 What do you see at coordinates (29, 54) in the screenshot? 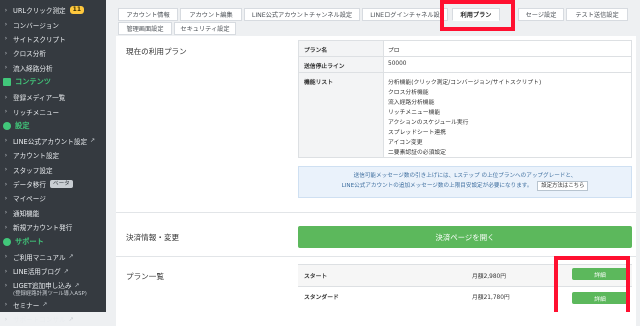
I see `sidebar-item-label: クロス分析` at bounding box center [29, 54].